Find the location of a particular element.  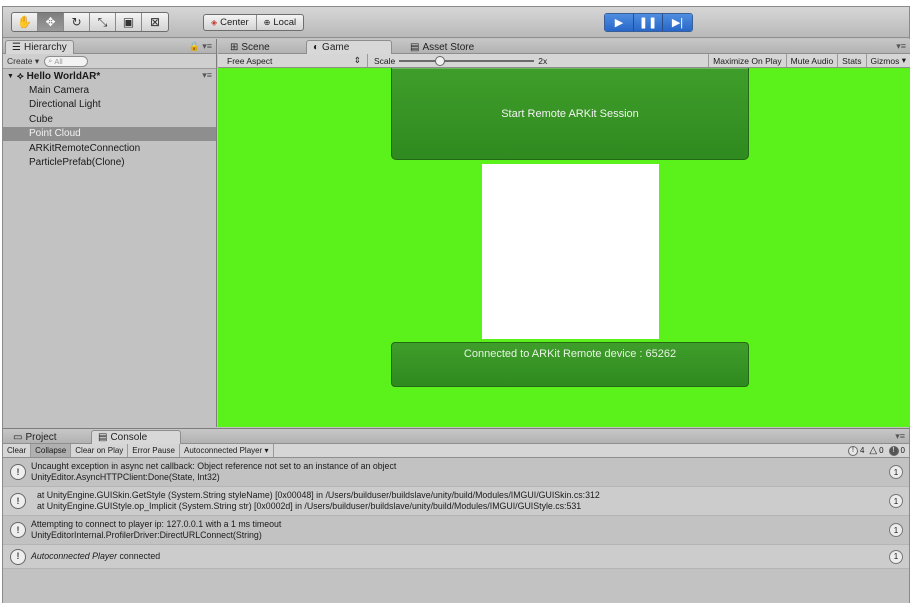

maximize-on-play-toggle: Maximize On Play is located at coordinates (747, 60).